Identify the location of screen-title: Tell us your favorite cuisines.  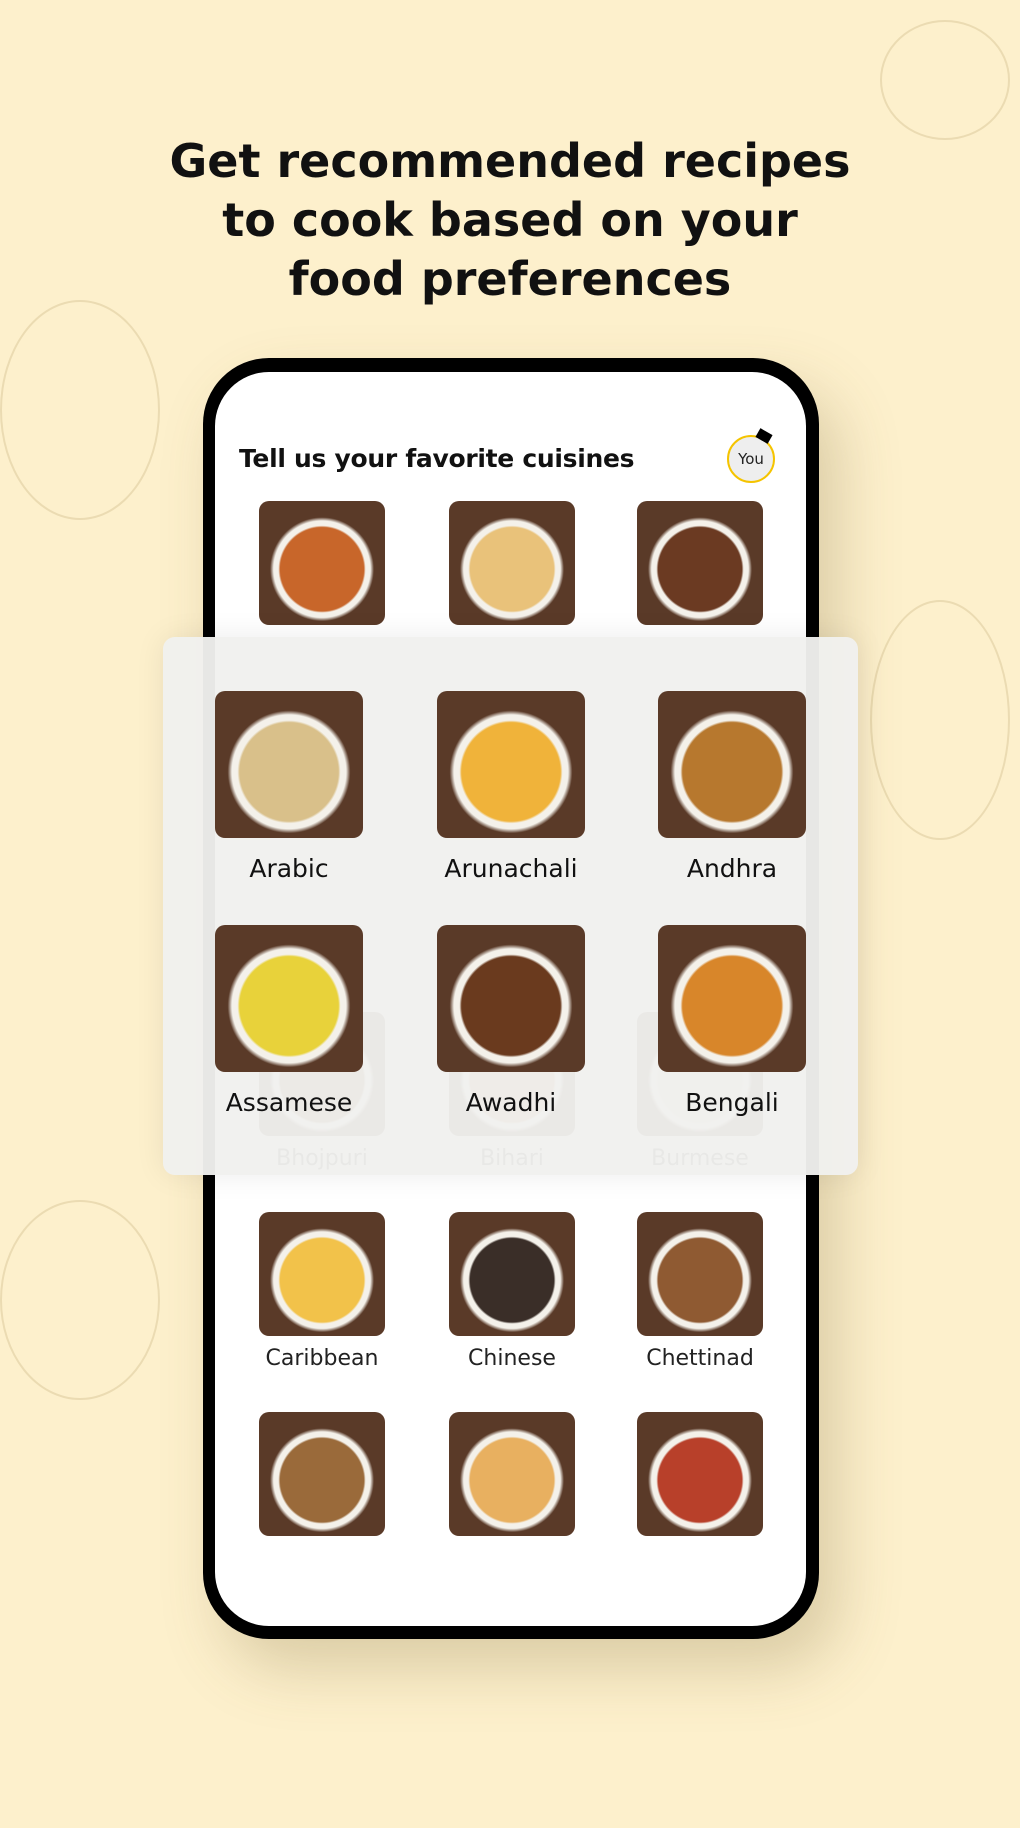
(437, 458).